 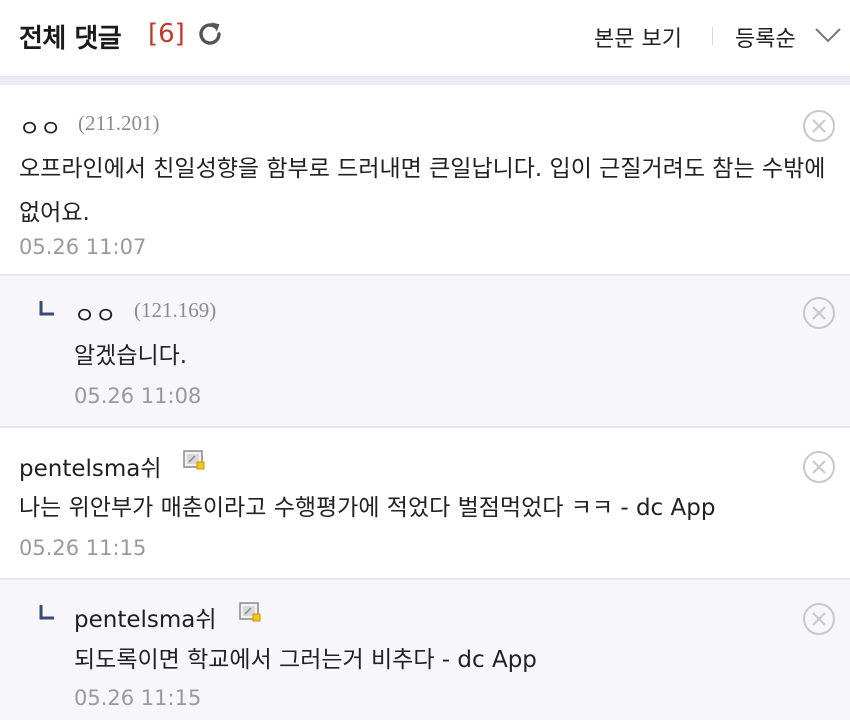 What do you see at coordinates (210, 34) in the screenshot?
I see `refresh-icon` at bounding box center [210, 34].